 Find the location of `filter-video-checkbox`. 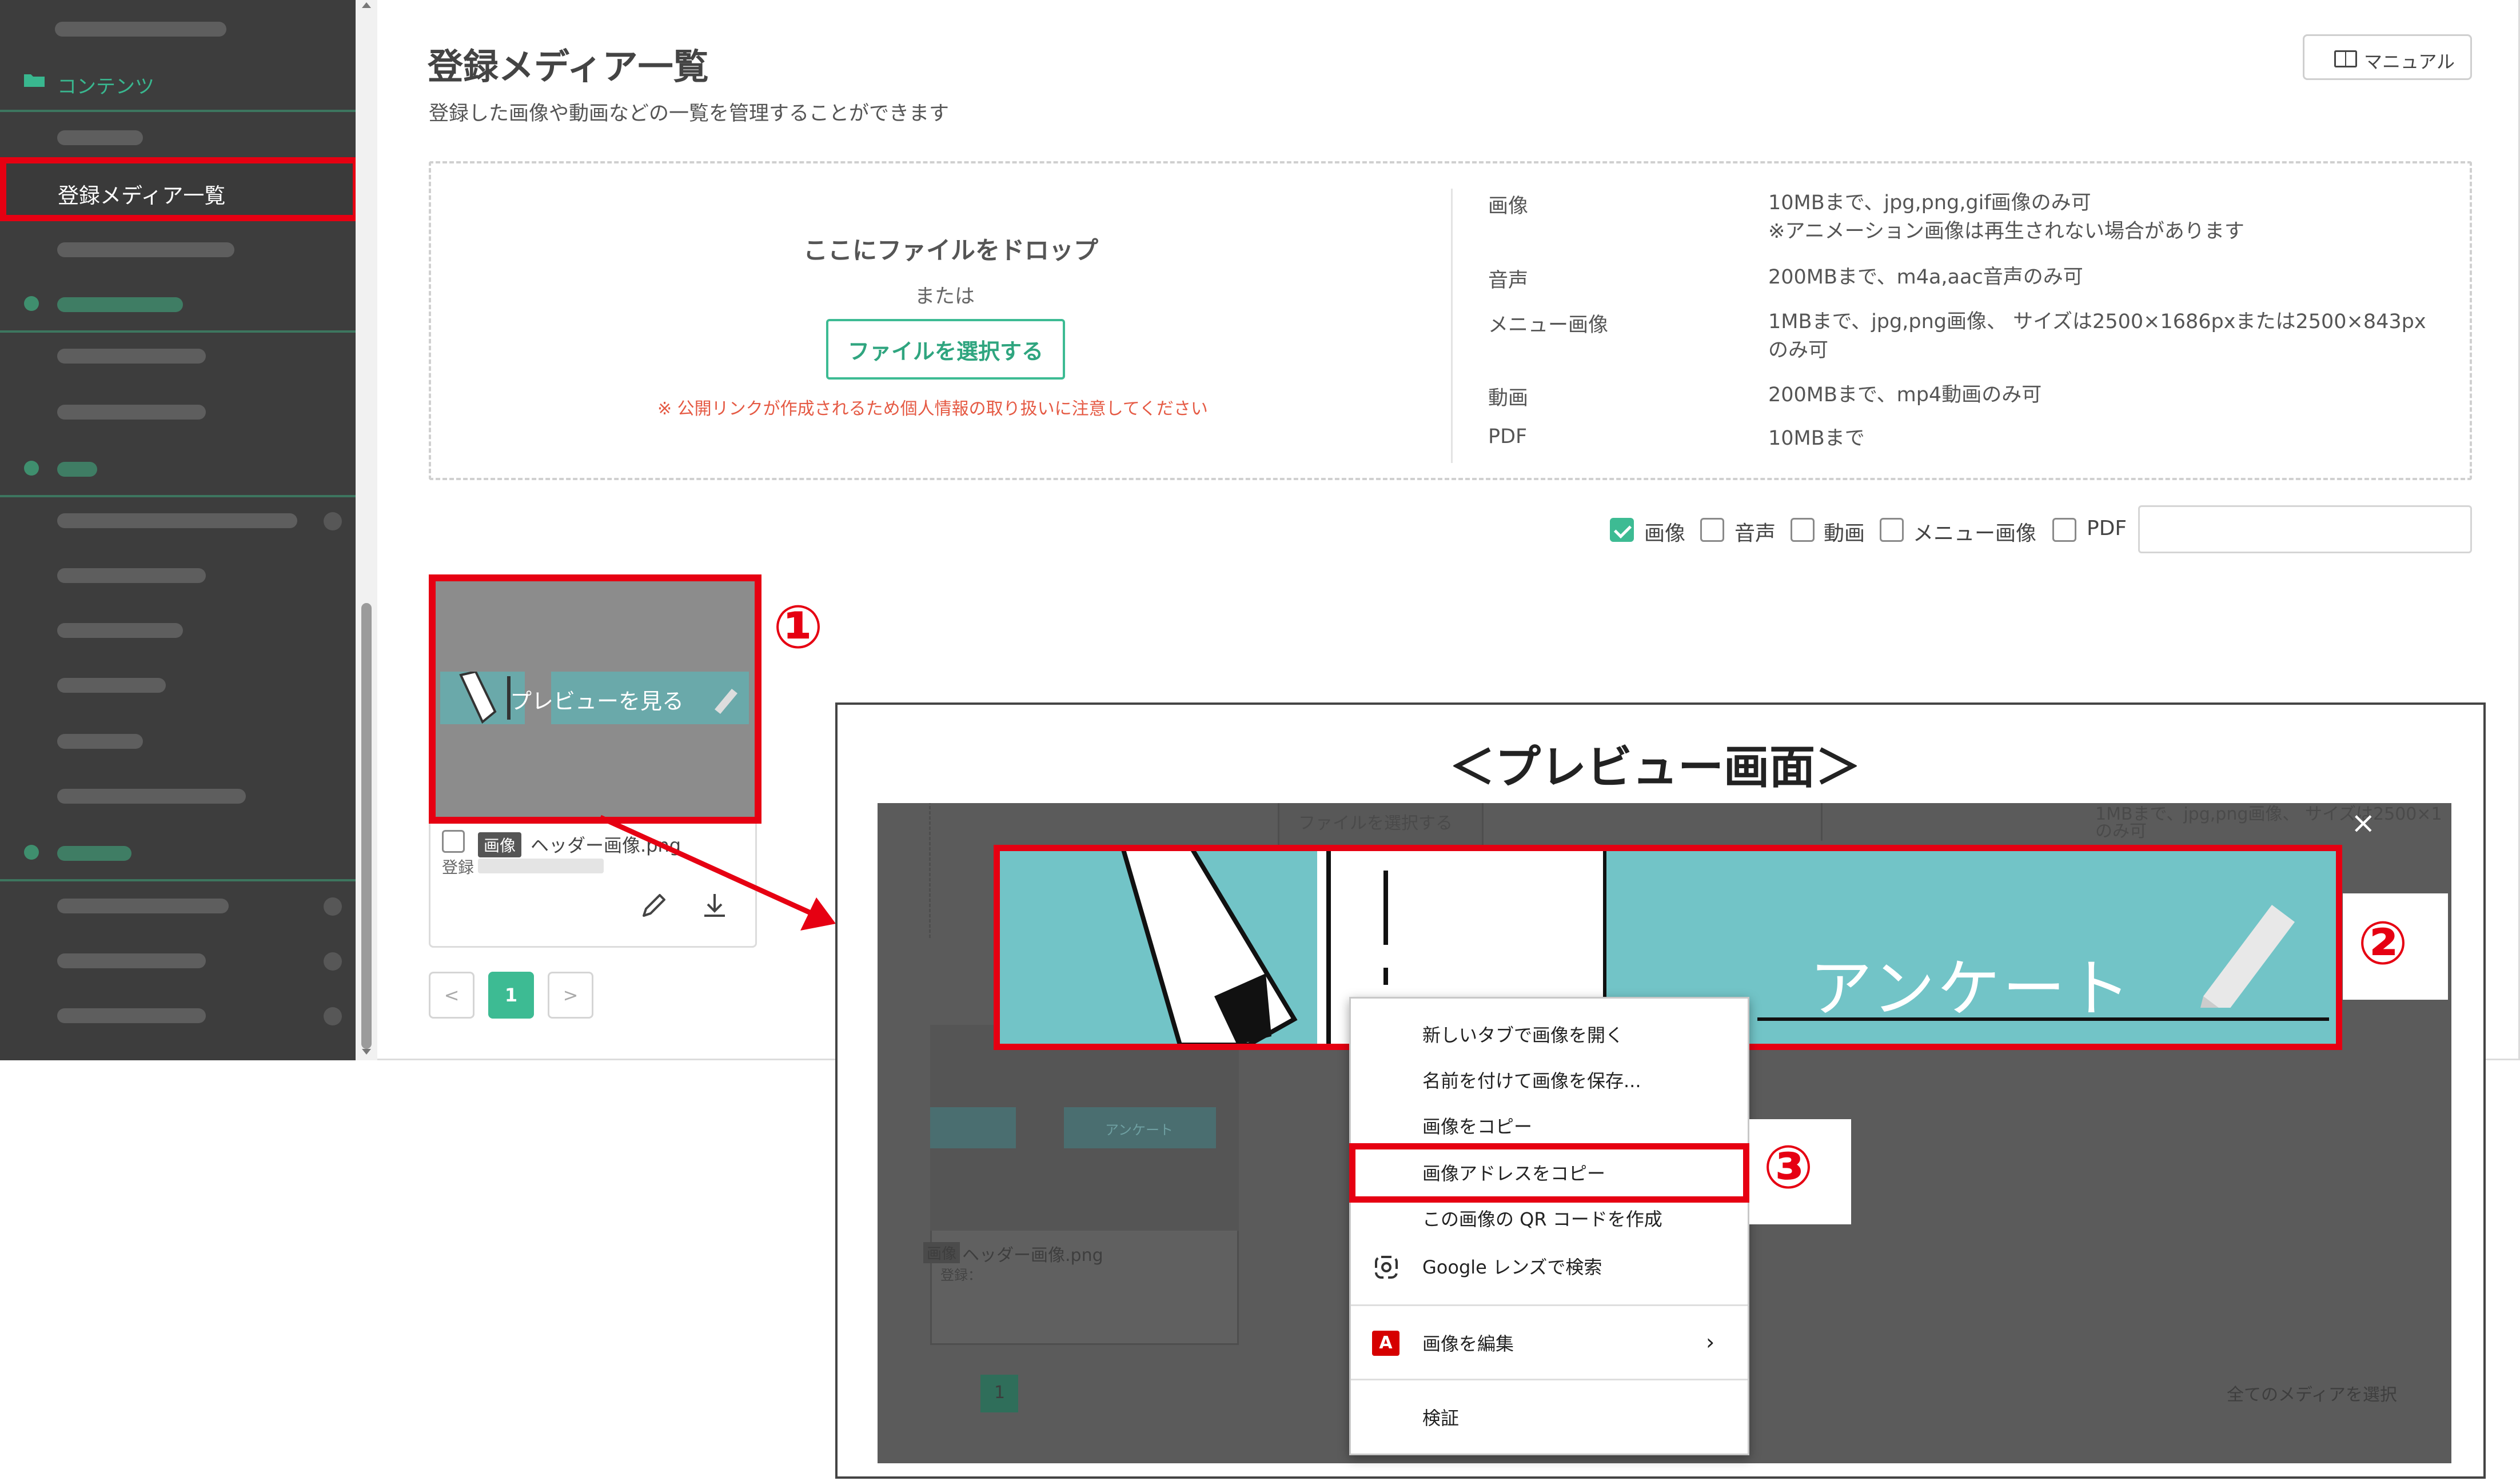

filter-video-checkbox is located at coordinates (1803, 530).